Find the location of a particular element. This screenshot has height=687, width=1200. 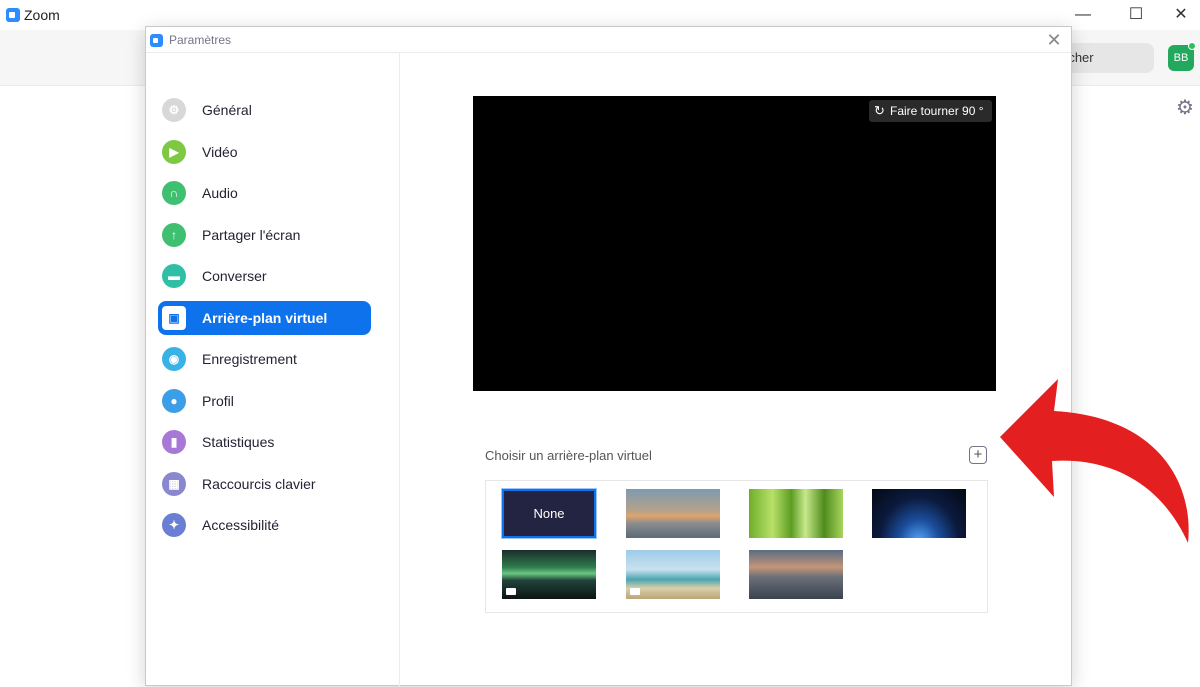

choose-background-label: Choisir un arrière-plan virtuel is located at coordinates (568, 455).